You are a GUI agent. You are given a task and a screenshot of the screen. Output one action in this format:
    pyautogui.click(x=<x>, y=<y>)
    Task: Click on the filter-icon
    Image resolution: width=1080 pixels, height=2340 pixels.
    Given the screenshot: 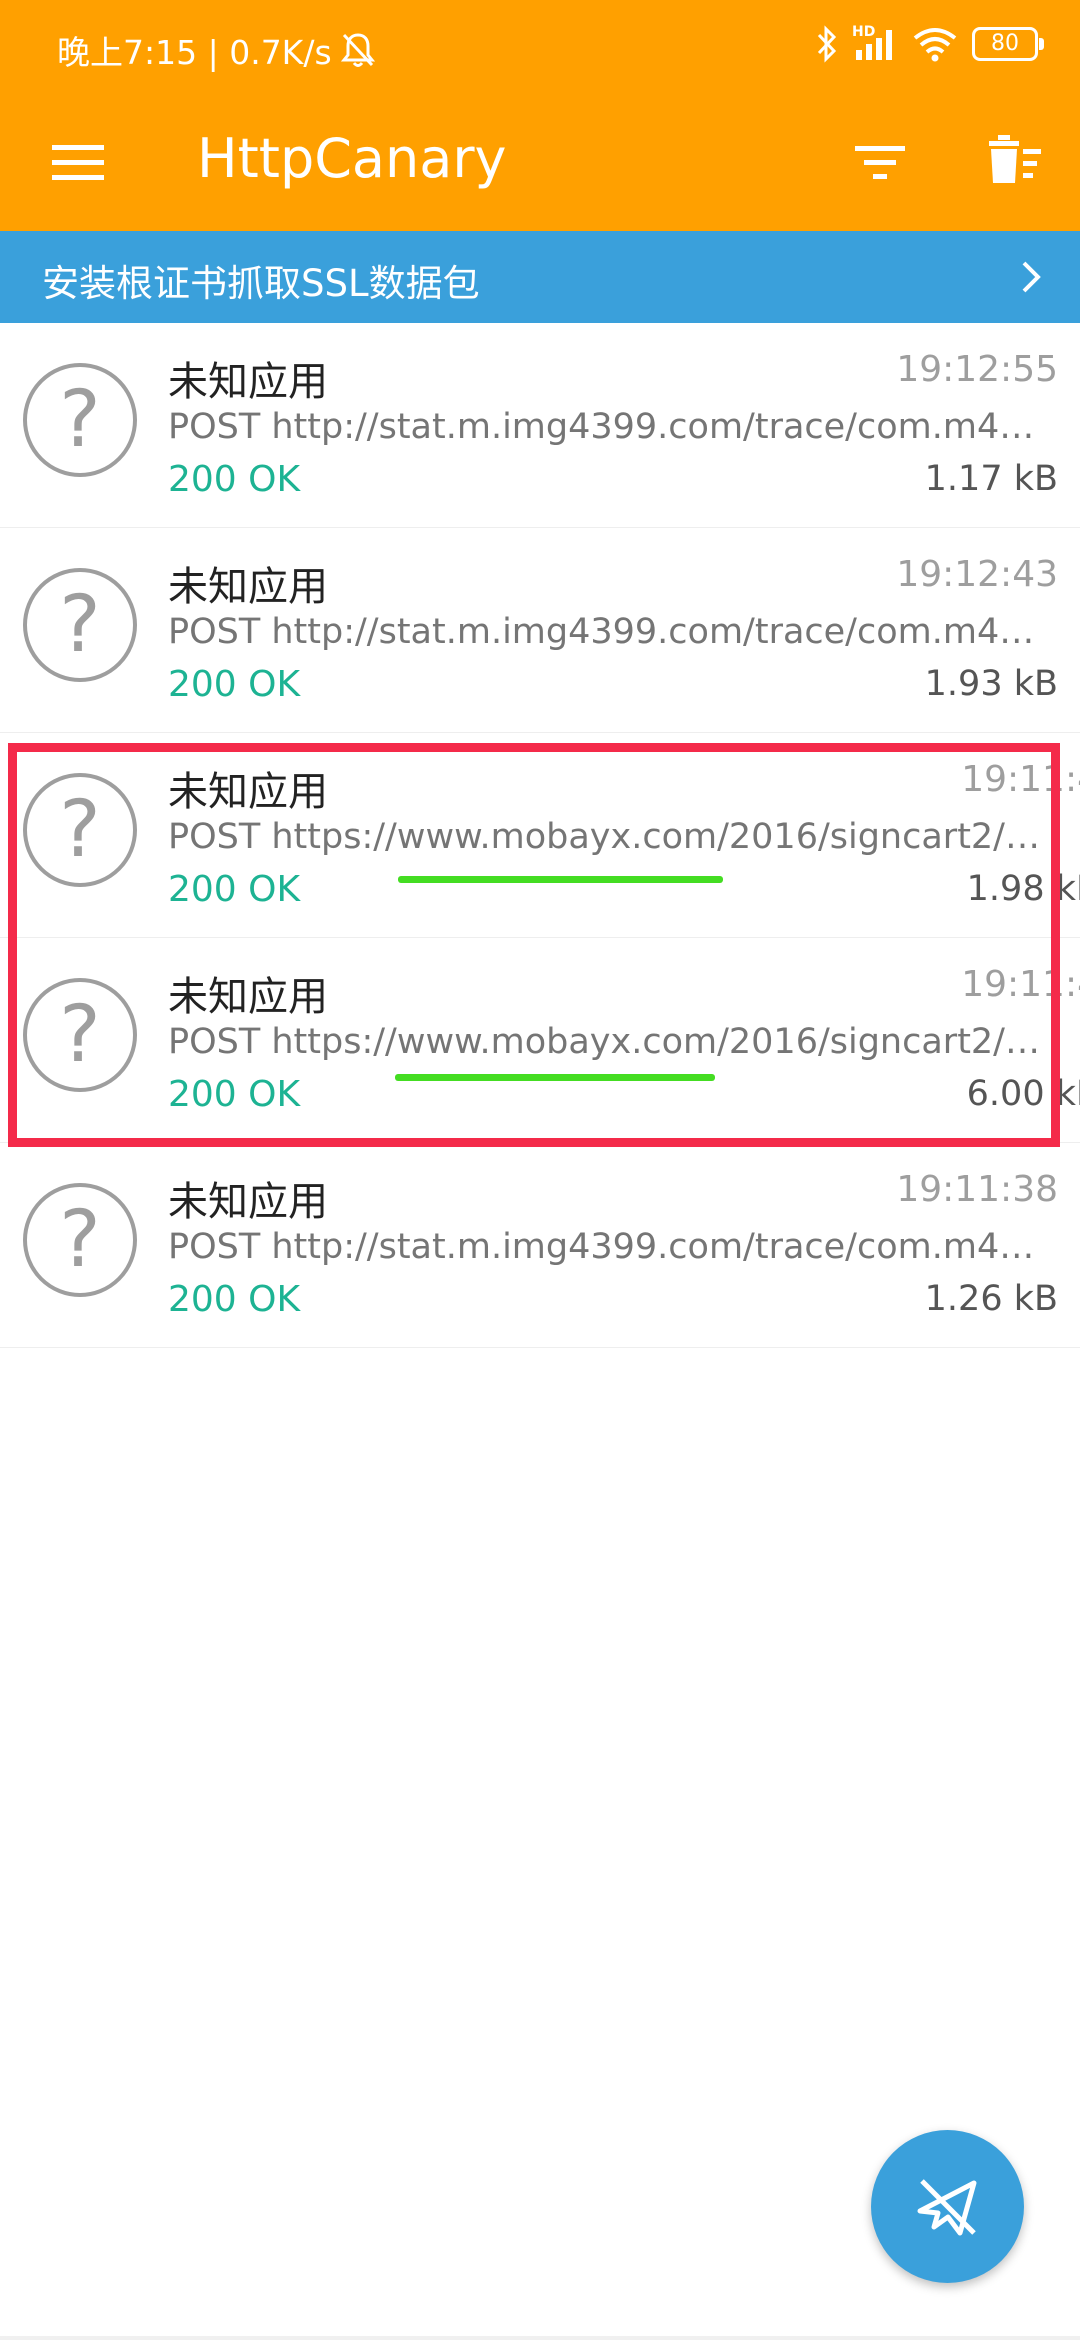 What is the action you would take?
    pyautogui.click(x=880, y=163)
    